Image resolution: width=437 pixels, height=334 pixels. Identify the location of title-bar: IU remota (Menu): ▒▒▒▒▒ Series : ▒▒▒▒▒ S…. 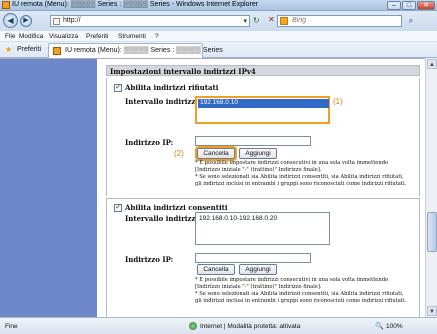
(218, 5).